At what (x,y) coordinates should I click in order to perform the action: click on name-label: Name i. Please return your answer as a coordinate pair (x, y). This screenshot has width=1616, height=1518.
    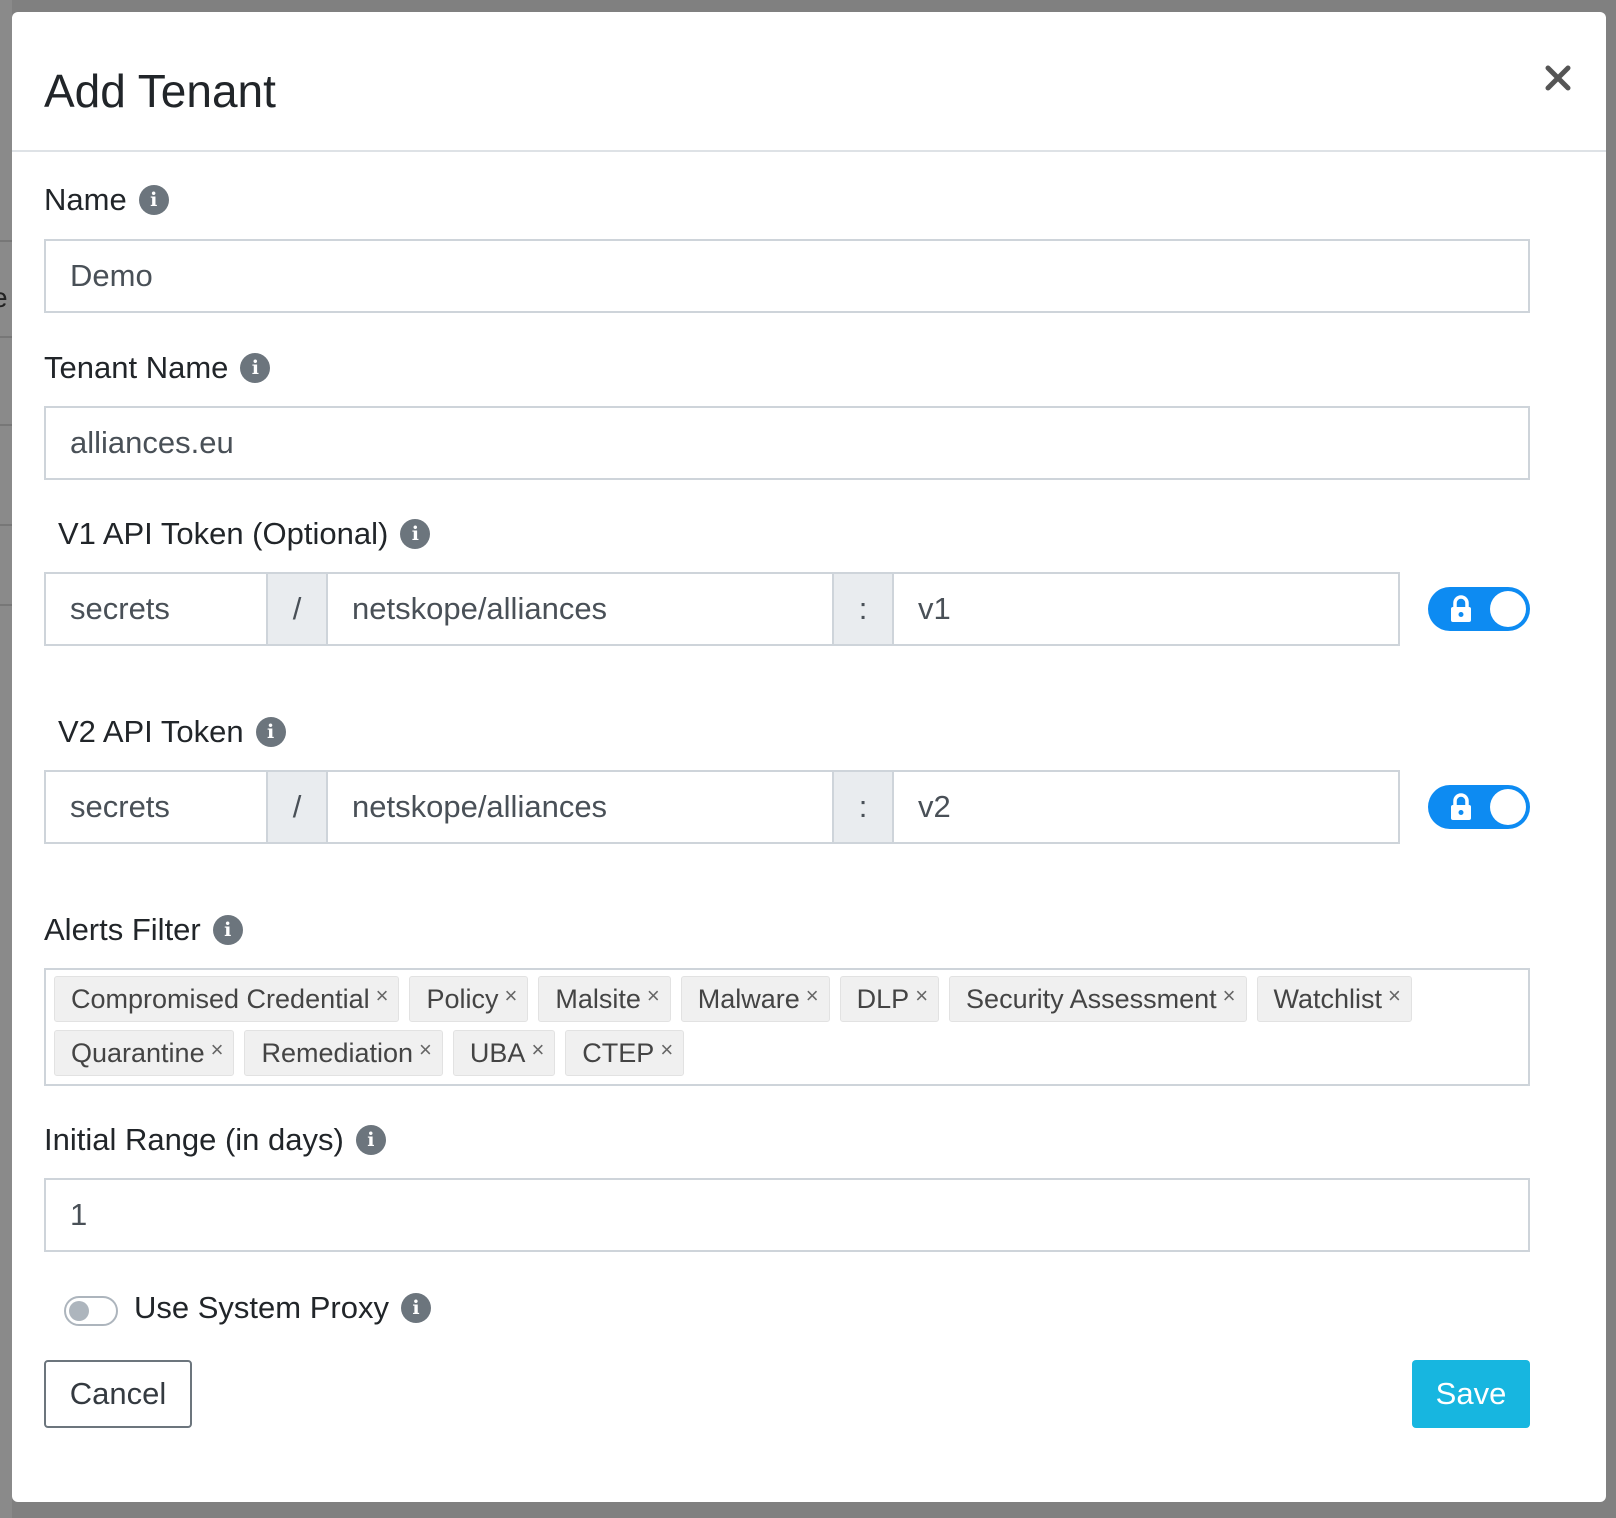
    Looking at the image, I should click on (106, 200).